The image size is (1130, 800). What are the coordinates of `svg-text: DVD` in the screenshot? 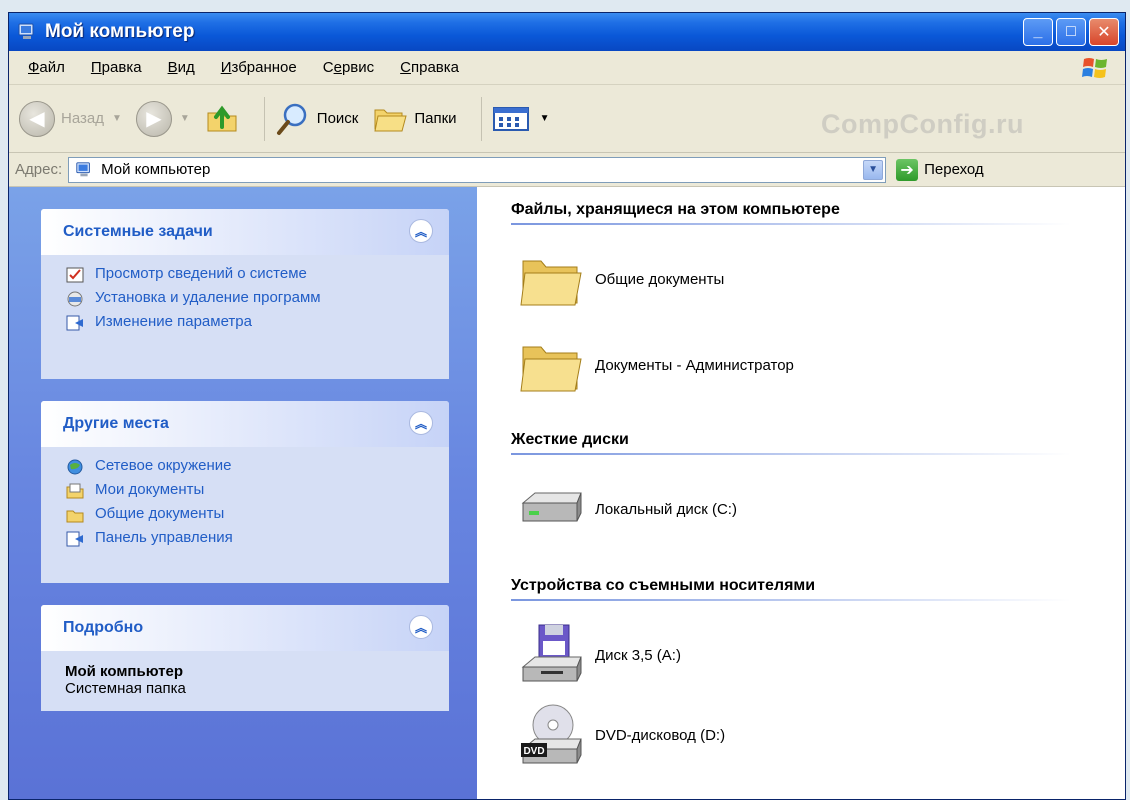 It's located at (533, 751).